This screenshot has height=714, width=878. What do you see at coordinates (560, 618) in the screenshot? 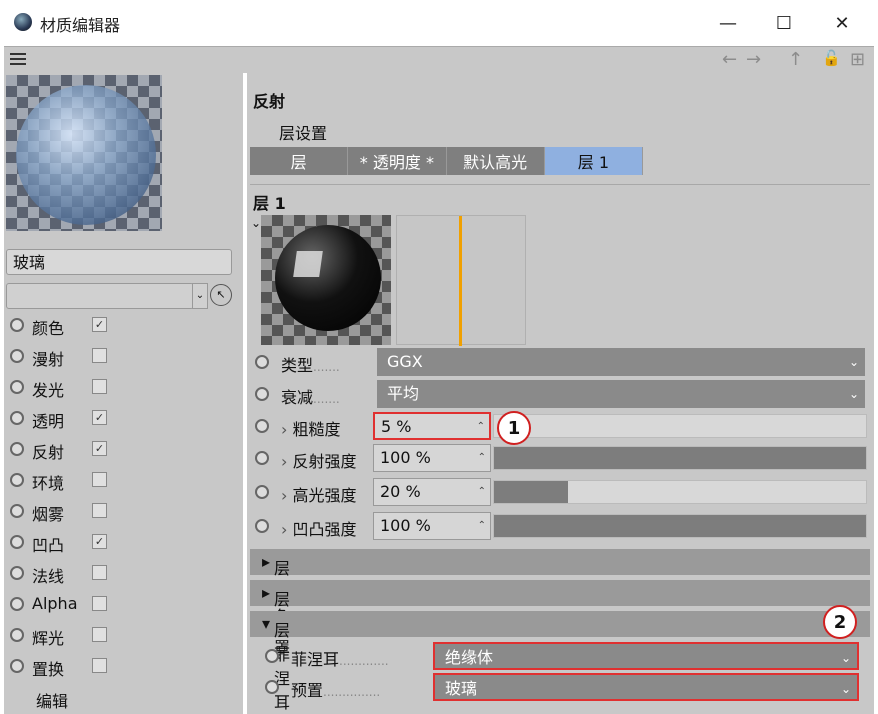
I see `section-layer-mask: ▸ 层遮罩` at bounding box center [560, 618].